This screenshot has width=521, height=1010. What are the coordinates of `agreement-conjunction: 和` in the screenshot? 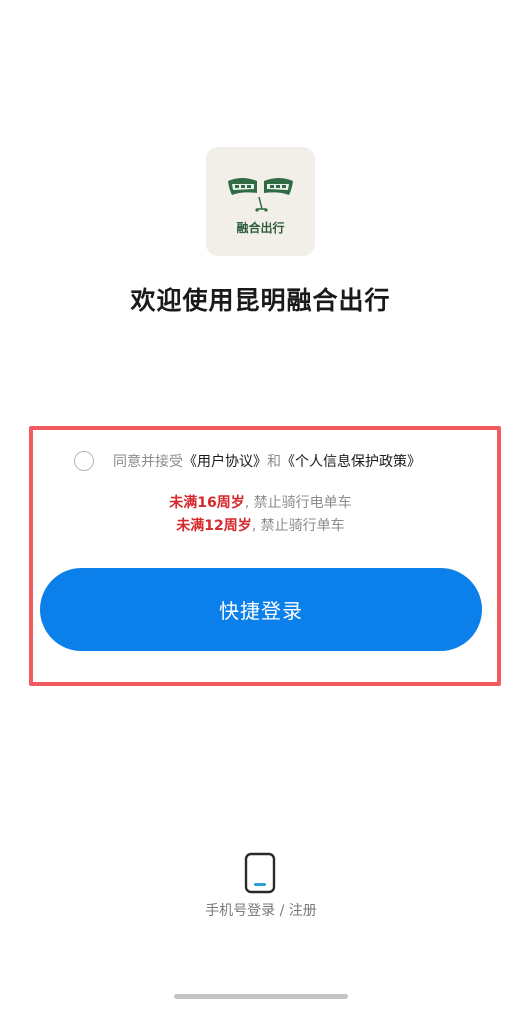 It's located at (274, 462).